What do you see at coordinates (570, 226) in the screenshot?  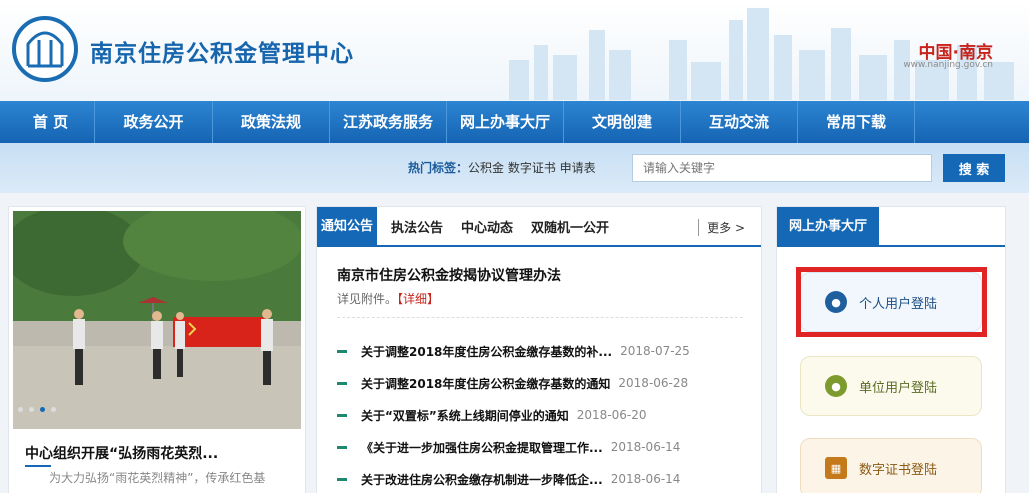 I see `tab-random-inspection: 双随机一公开` at bounding box center [570, 226].